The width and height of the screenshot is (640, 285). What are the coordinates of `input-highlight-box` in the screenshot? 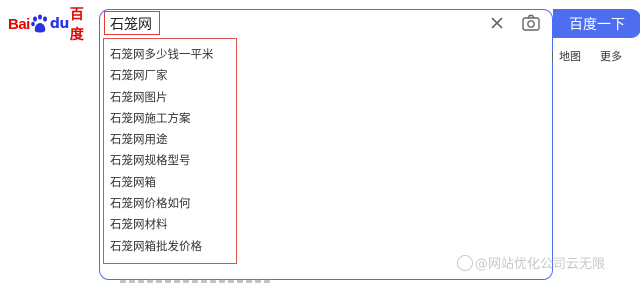 It's located at (132, 23).